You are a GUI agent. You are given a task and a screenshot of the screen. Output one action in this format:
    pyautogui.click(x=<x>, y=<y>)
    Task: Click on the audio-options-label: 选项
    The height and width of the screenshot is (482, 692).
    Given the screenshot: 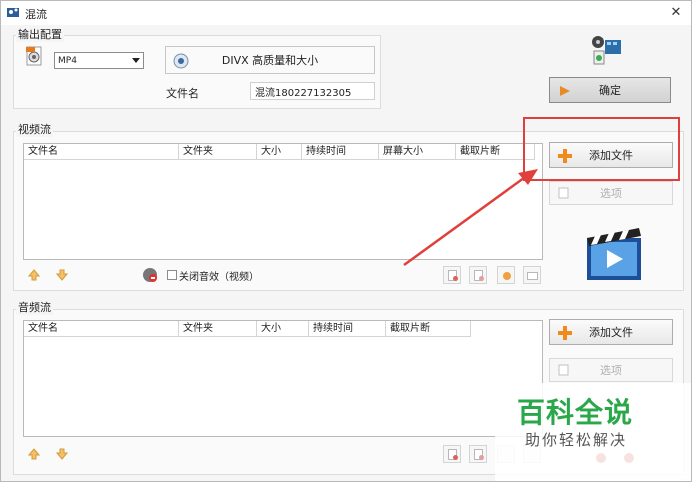 What is the action you would take?
    pyautogui.click(x=611, y=370)
    